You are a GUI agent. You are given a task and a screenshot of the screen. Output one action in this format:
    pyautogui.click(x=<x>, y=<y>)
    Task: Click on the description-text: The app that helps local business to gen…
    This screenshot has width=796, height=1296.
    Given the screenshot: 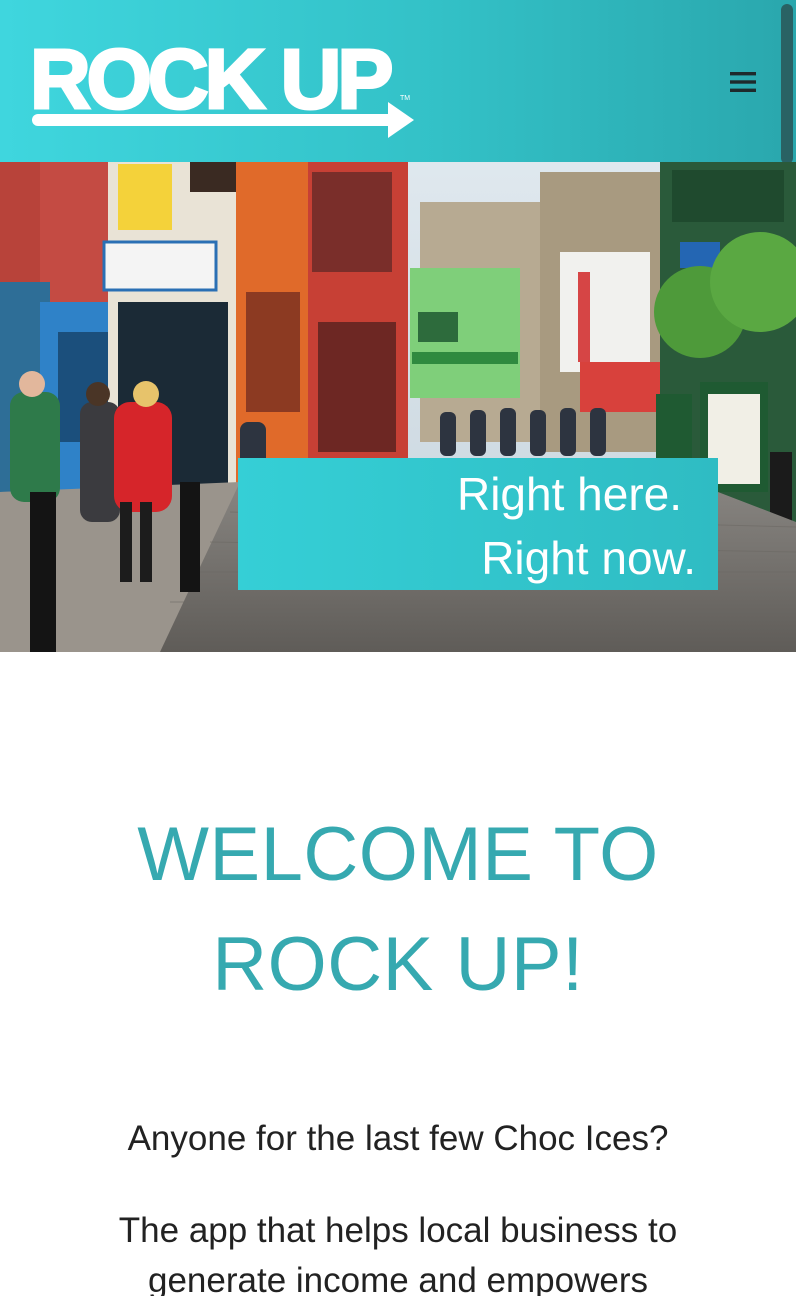 What is the action you would take?
    pyautogui.click(x=398, y=1253)
    